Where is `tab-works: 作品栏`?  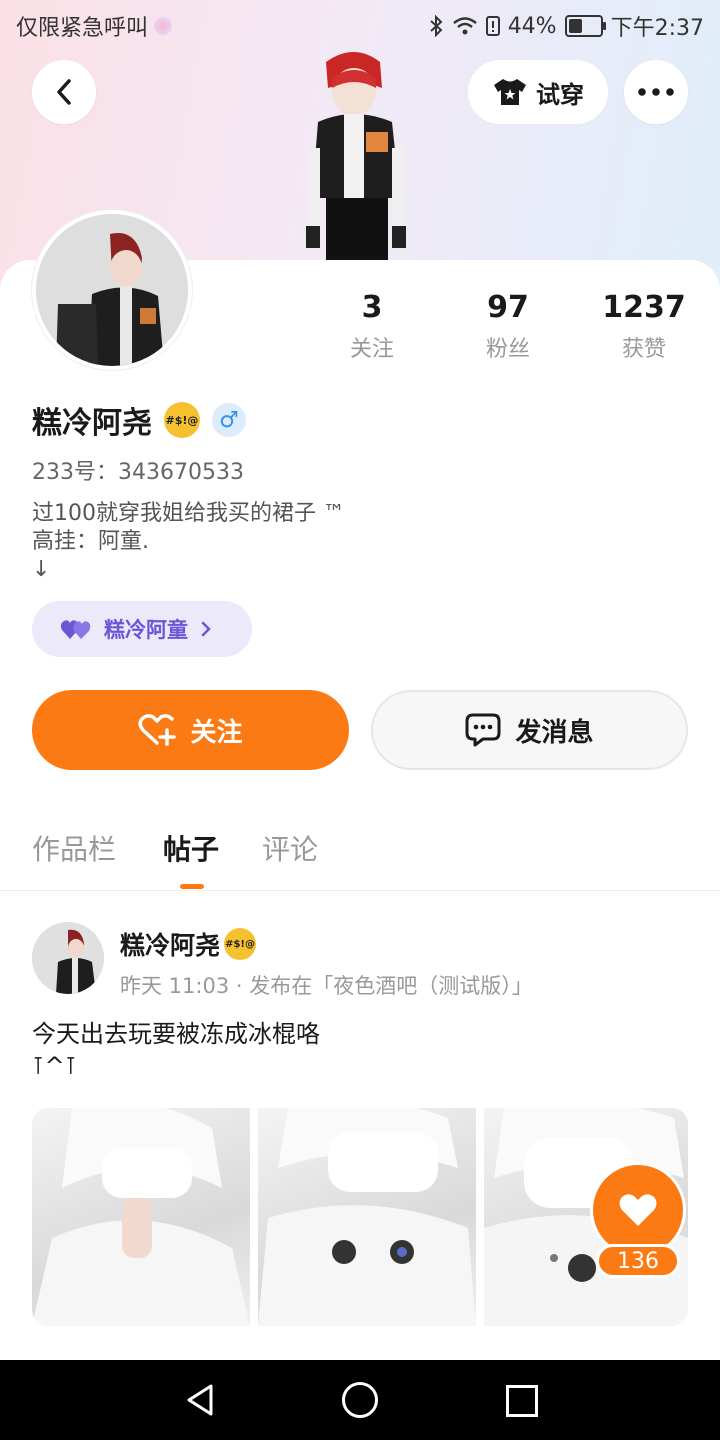
tab-works: 作品栏 is located at coordinates (74, 848).